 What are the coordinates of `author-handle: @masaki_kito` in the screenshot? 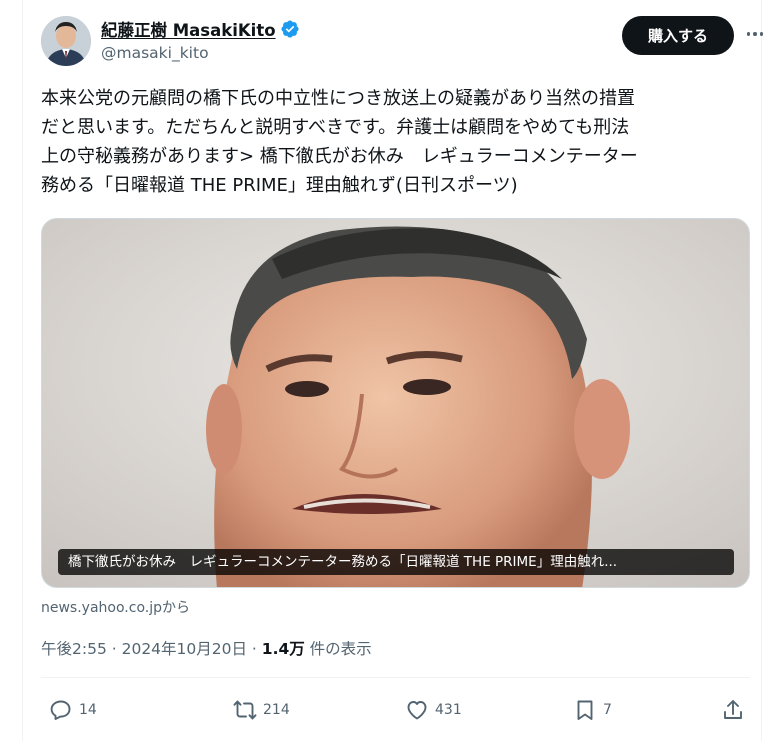 It's located at (200, 53).